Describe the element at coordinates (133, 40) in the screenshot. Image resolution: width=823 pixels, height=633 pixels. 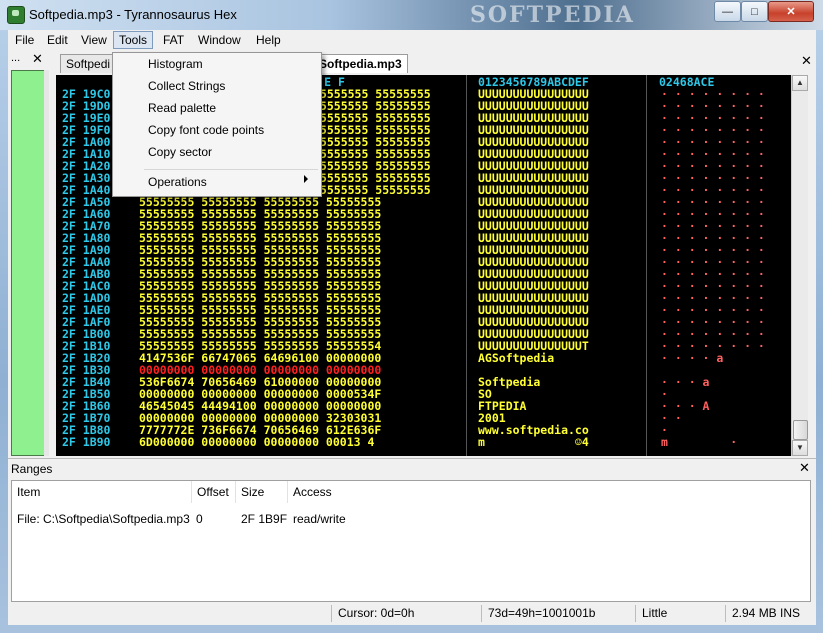
I see `menu-tools: Tools` at that location.